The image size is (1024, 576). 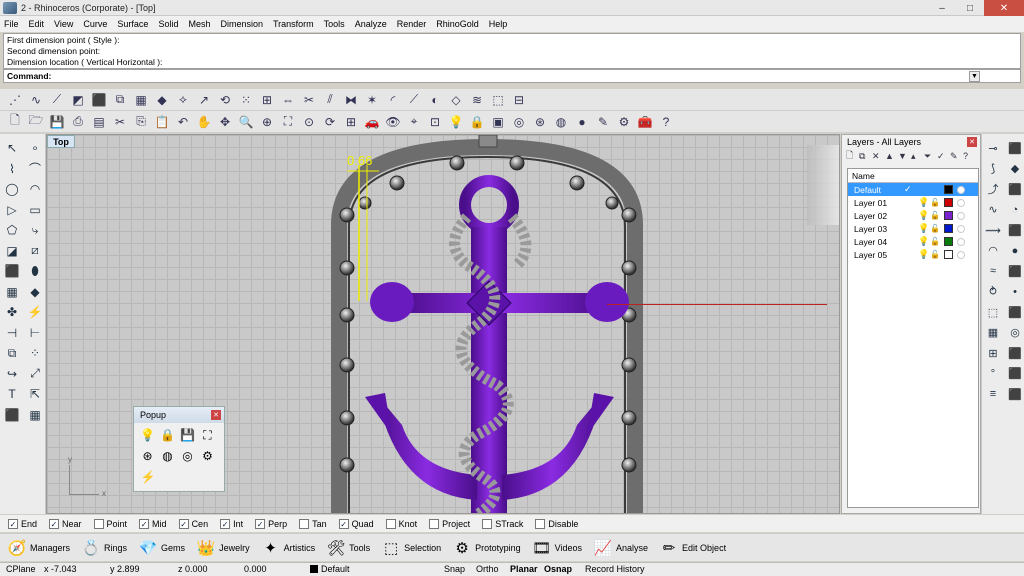 I want to click on layer-row: Layer 01 💡 🔓, so click(x=913, y=202).